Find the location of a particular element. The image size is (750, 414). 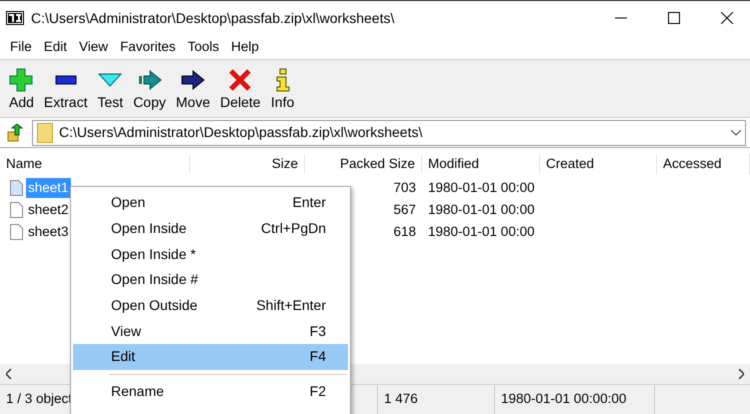

context-menu-item: Open Inside Ctrl+PgDn is located at coordinates (210, 229).